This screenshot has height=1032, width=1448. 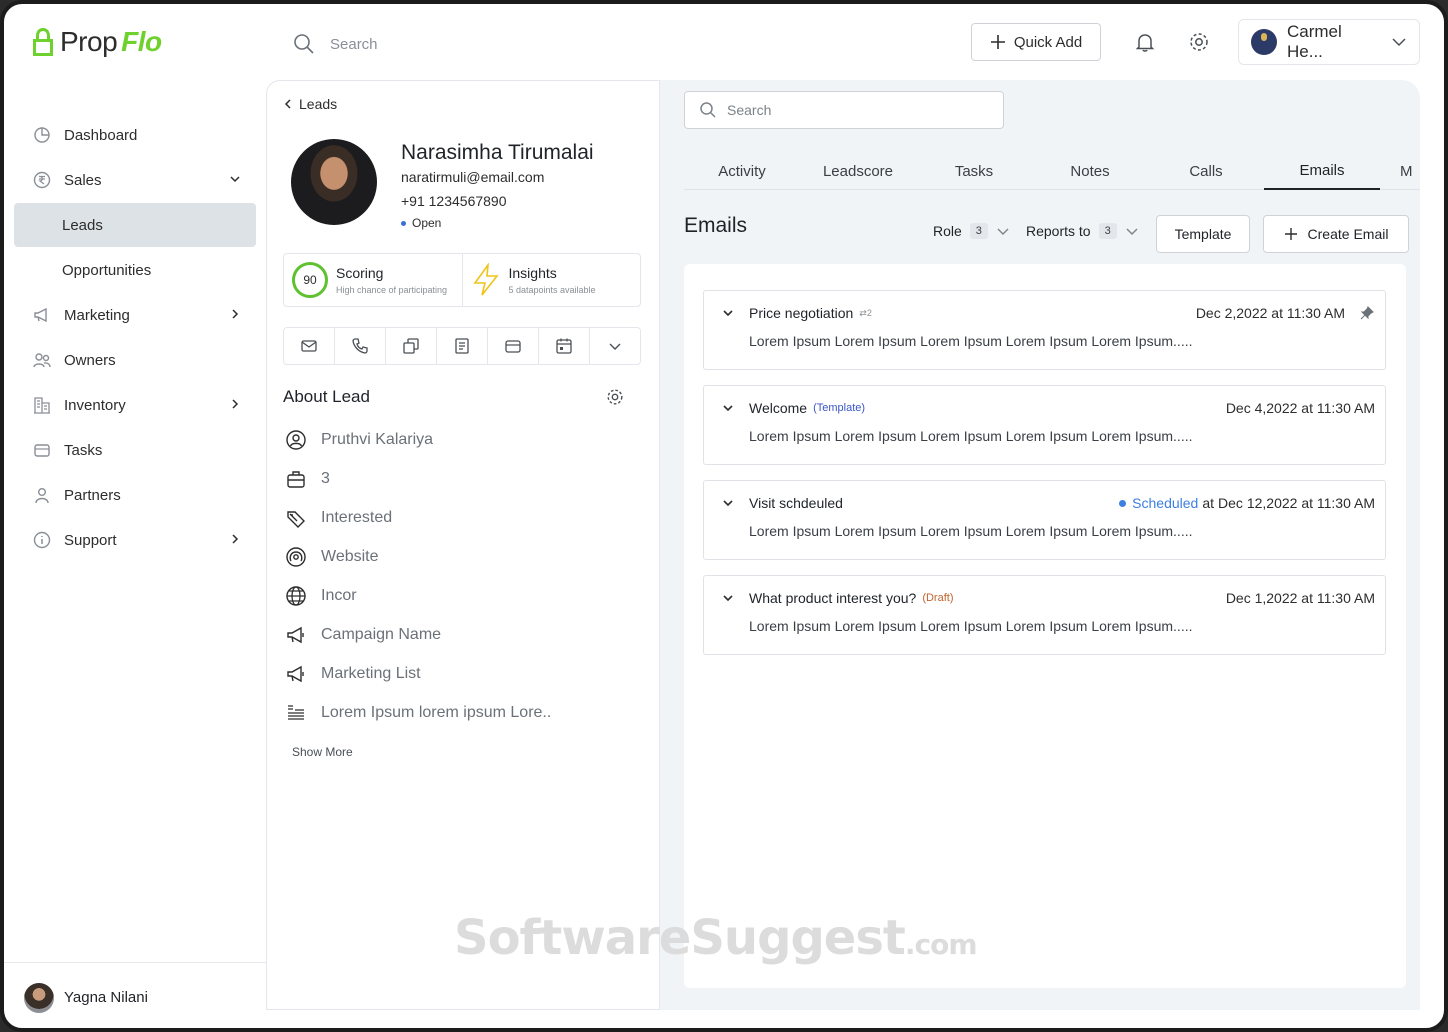 I want to click on plus-icon, so click(x=1290, y=234).